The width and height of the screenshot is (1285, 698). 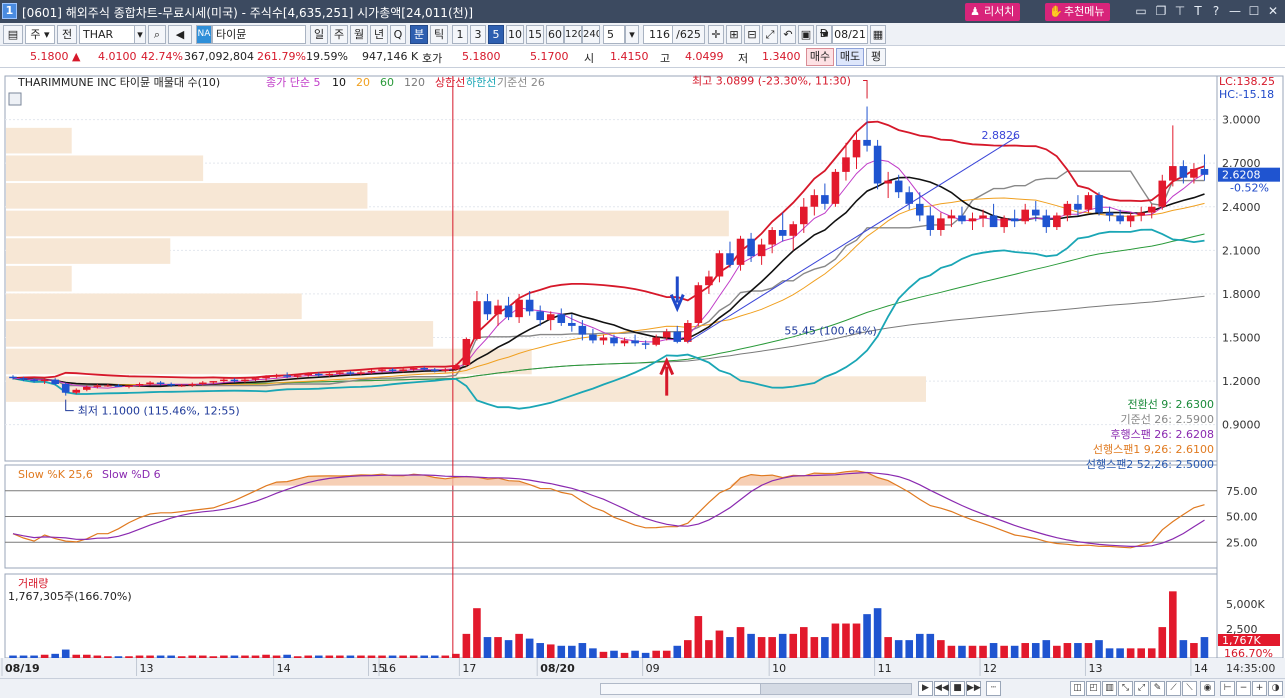 What do you see at coordinates (811, 34) in the screenshot?
I see `date-checkbox` at bounding box center [811, 34].